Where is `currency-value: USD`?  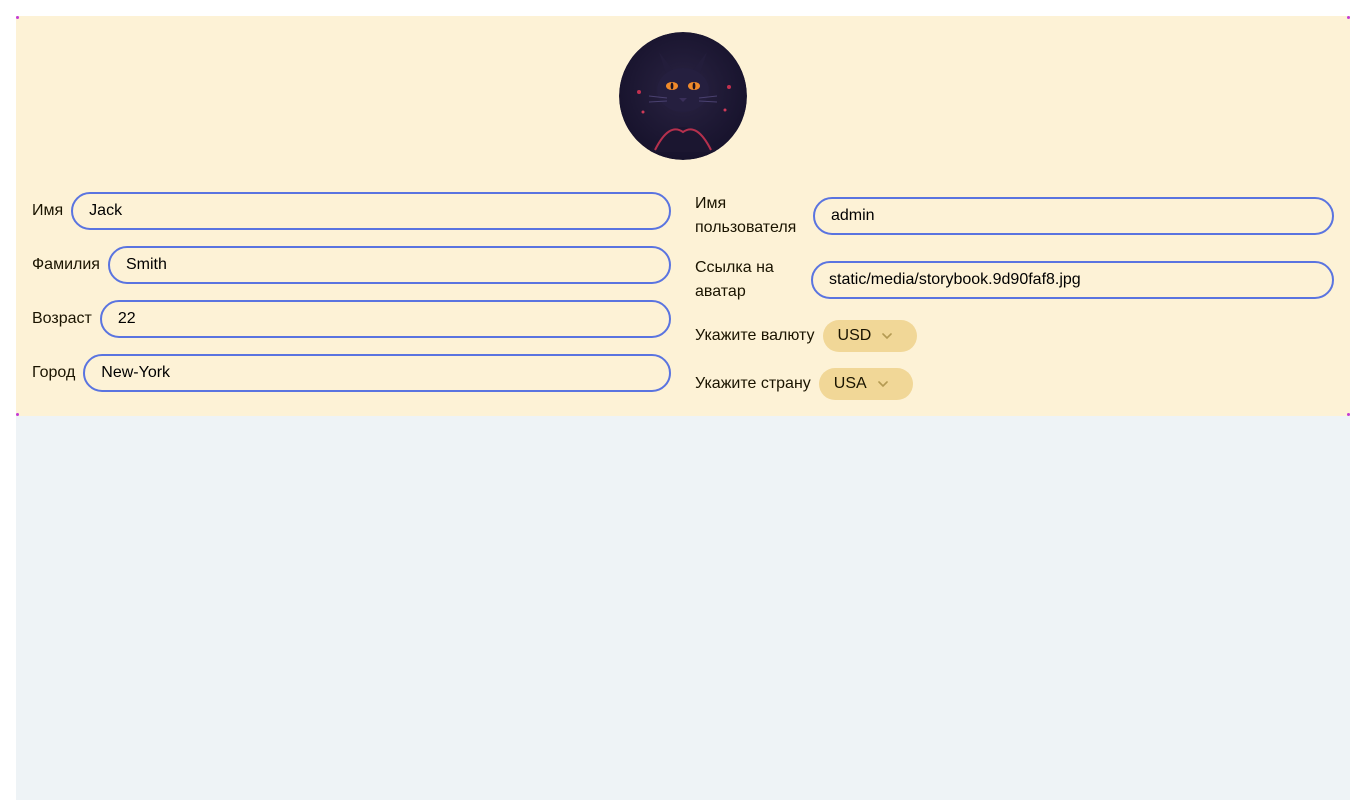
currency-value: USD is located at coordinates (854, 335).